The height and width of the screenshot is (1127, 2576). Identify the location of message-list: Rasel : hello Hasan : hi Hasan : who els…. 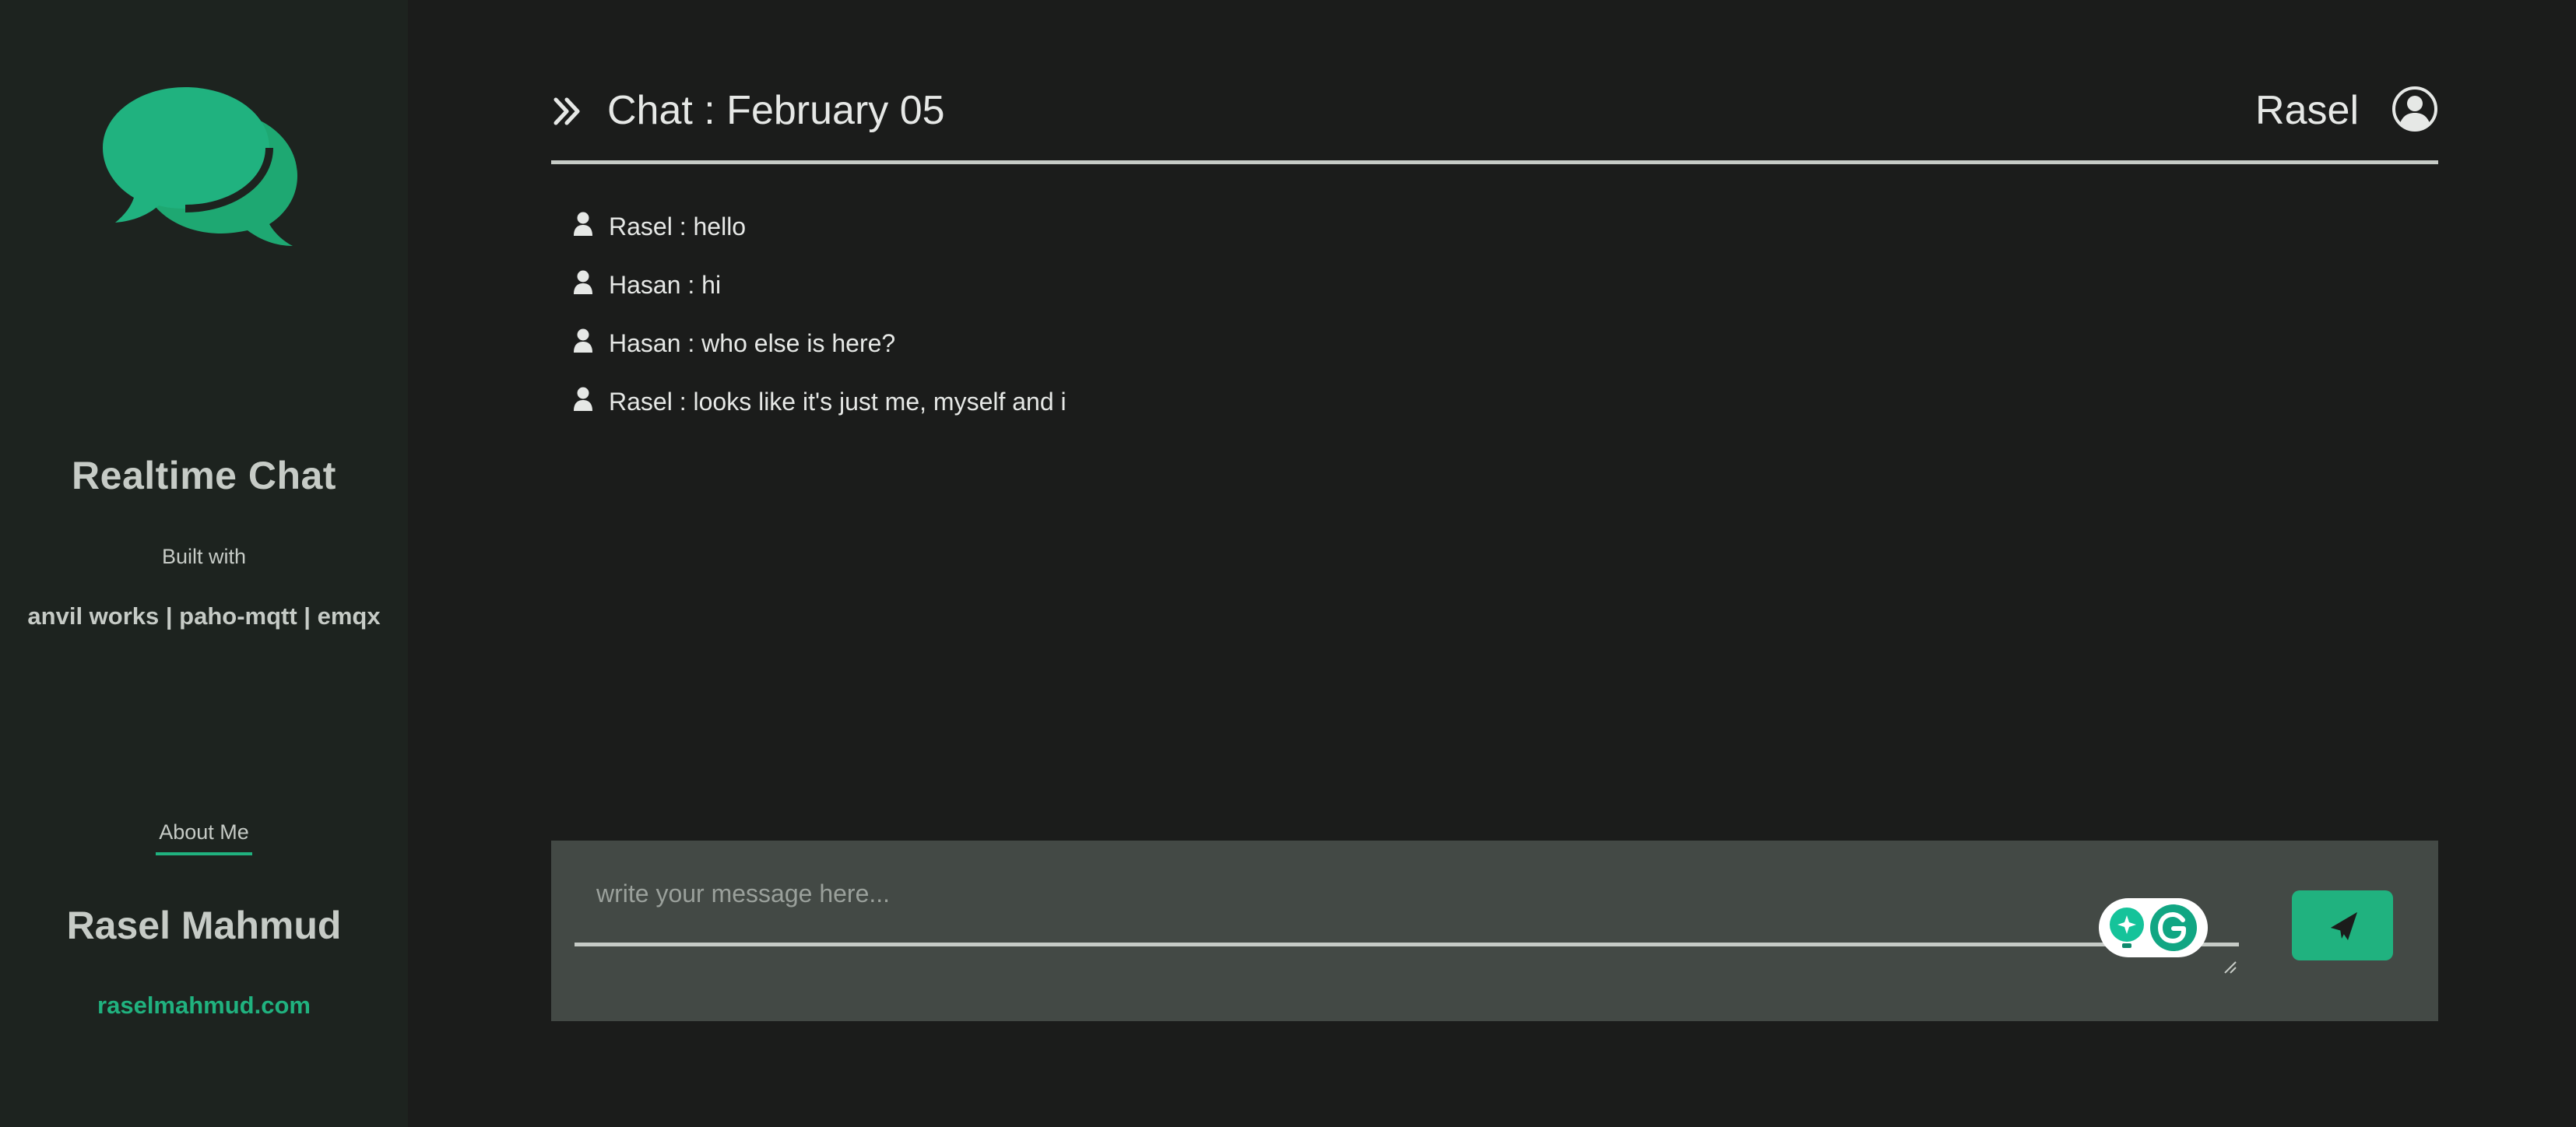
(1499, 324).